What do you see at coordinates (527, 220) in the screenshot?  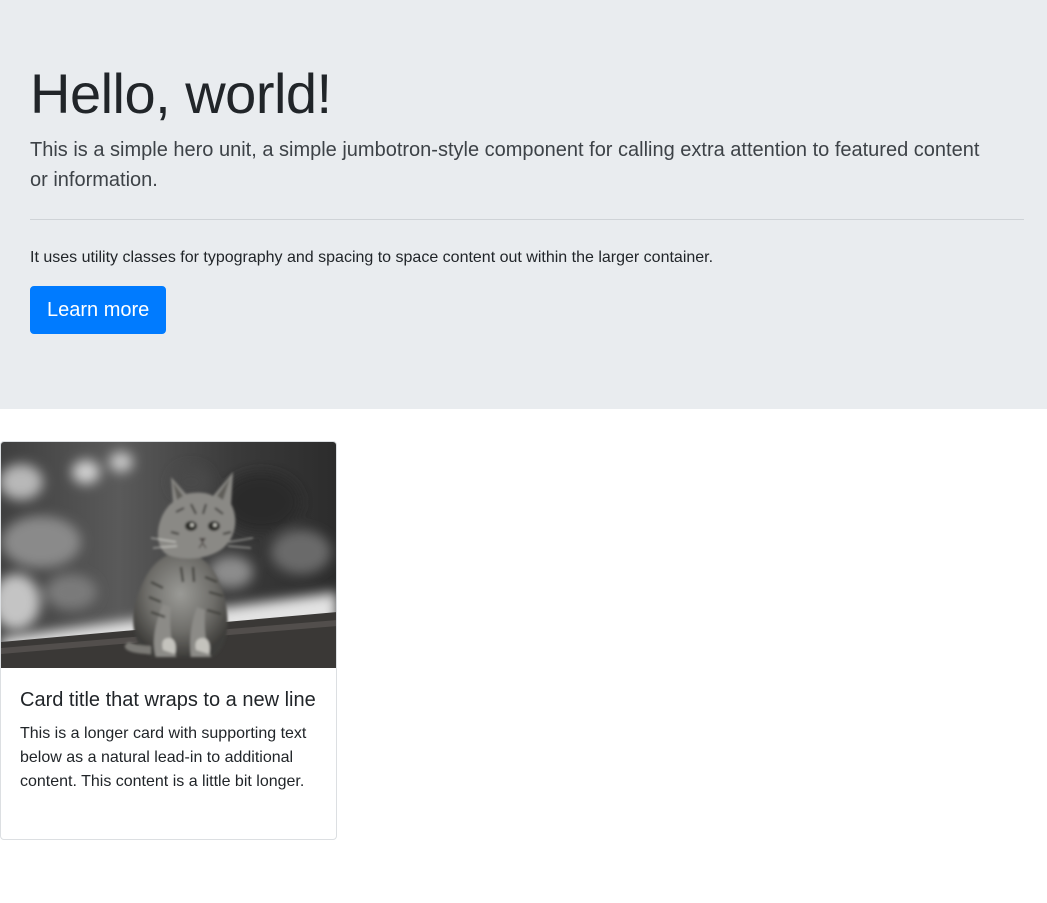 I see `hero-divider` at bounding box center [527, 220].